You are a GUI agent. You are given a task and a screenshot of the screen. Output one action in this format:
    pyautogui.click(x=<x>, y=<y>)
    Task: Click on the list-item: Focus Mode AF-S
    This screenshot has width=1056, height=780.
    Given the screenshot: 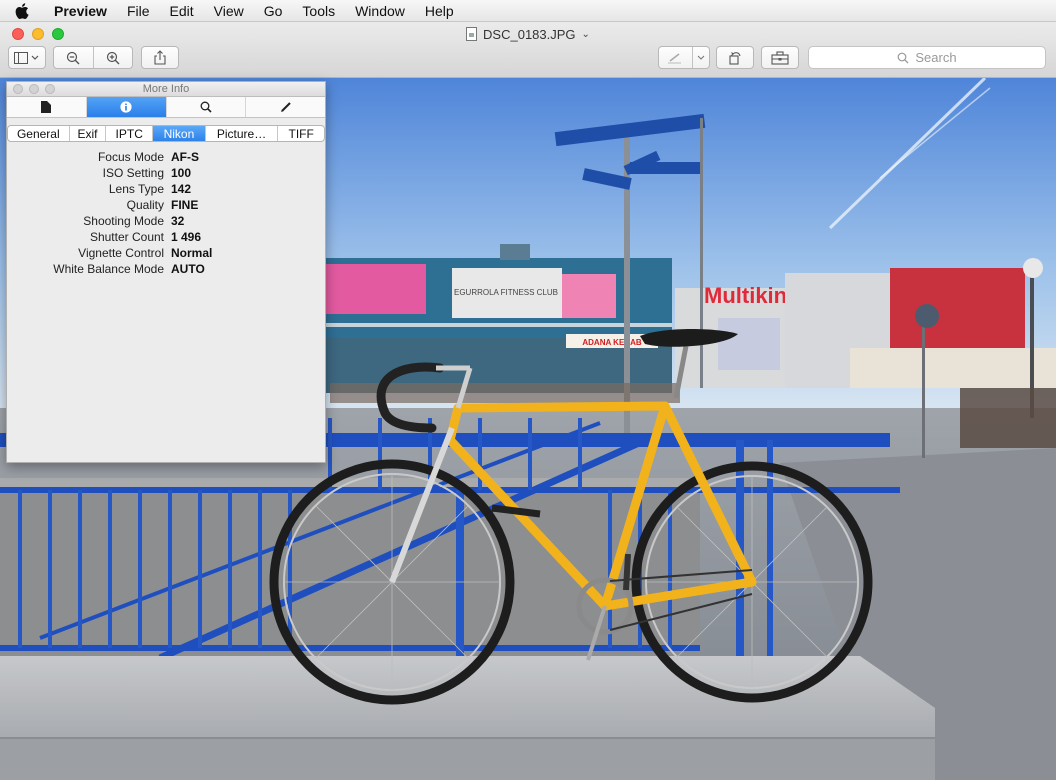 What is the action you would take?
    pyautogui.click(x=166, y=157)
    